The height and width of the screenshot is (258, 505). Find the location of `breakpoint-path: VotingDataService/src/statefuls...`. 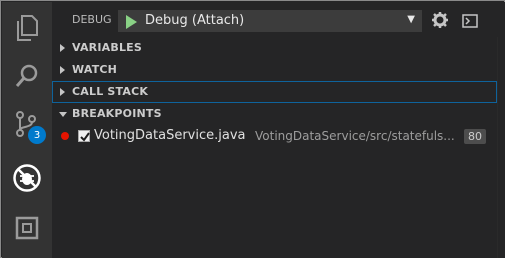

breakpoint-path: VotingDataService/src/statefuls... is located at coordinates (355, 136).